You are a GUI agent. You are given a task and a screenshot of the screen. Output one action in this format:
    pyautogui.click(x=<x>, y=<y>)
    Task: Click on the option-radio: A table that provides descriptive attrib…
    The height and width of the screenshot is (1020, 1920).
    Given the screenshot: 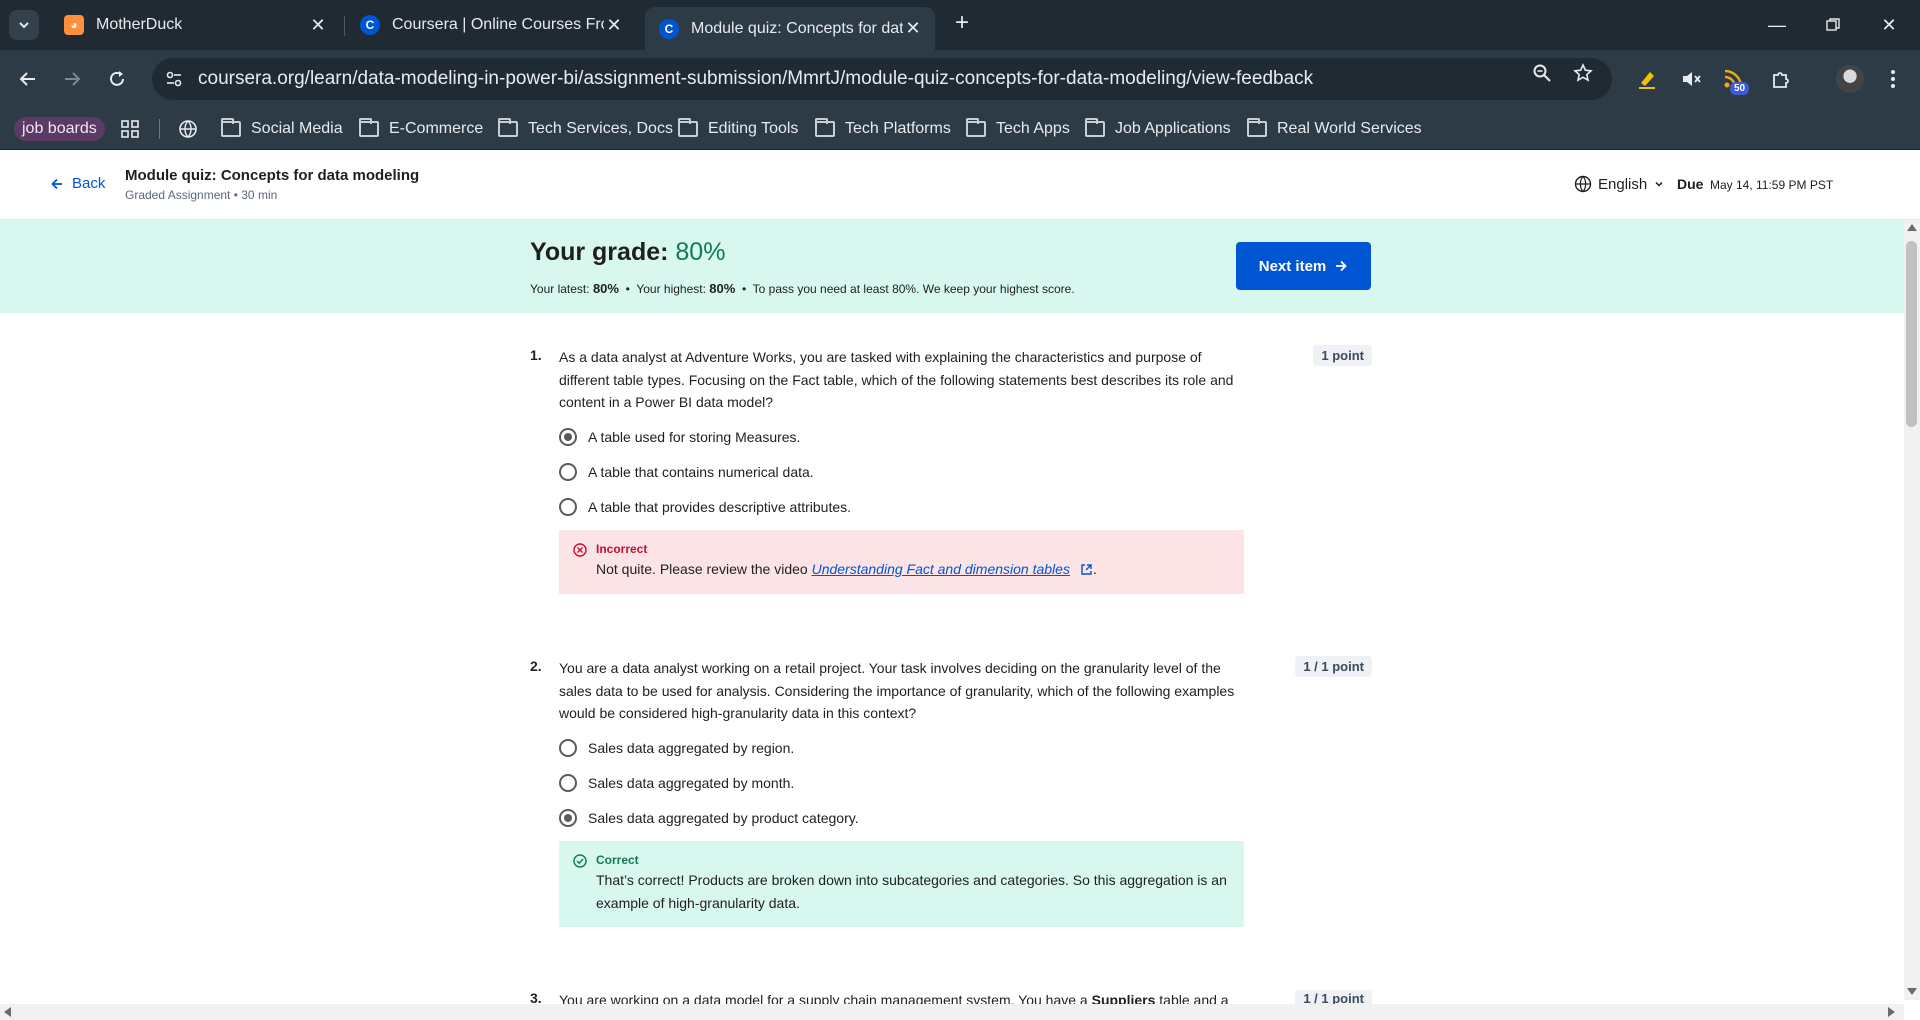 What is the action you would take?
    pyautogui.click(x=705, y=507)
    